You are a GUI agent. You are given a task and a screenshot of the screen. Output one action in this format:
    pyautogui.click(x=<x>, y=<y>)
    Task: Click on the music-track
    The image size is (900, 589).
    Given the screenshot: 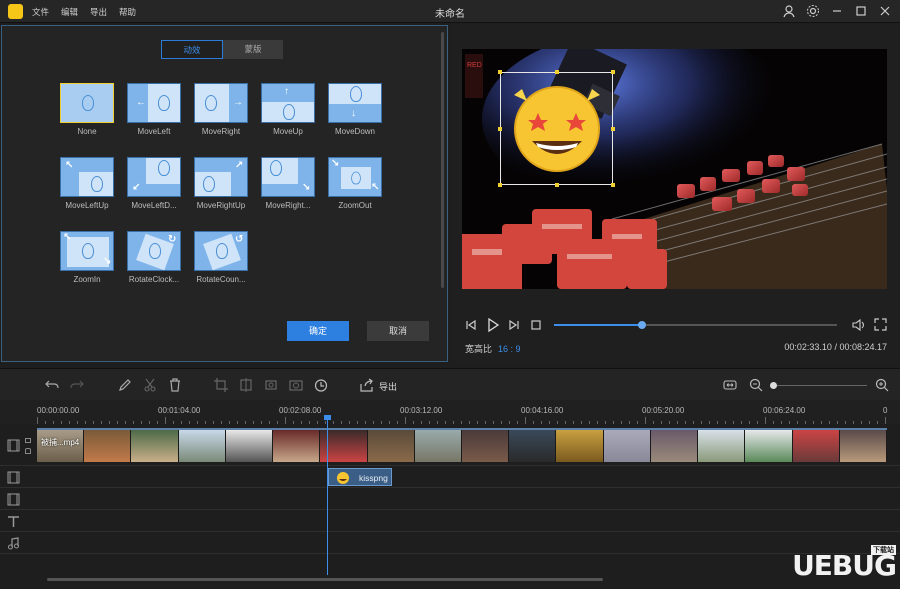 What is the action you would take?
    pyautogui.click(x=450, y=543)
    